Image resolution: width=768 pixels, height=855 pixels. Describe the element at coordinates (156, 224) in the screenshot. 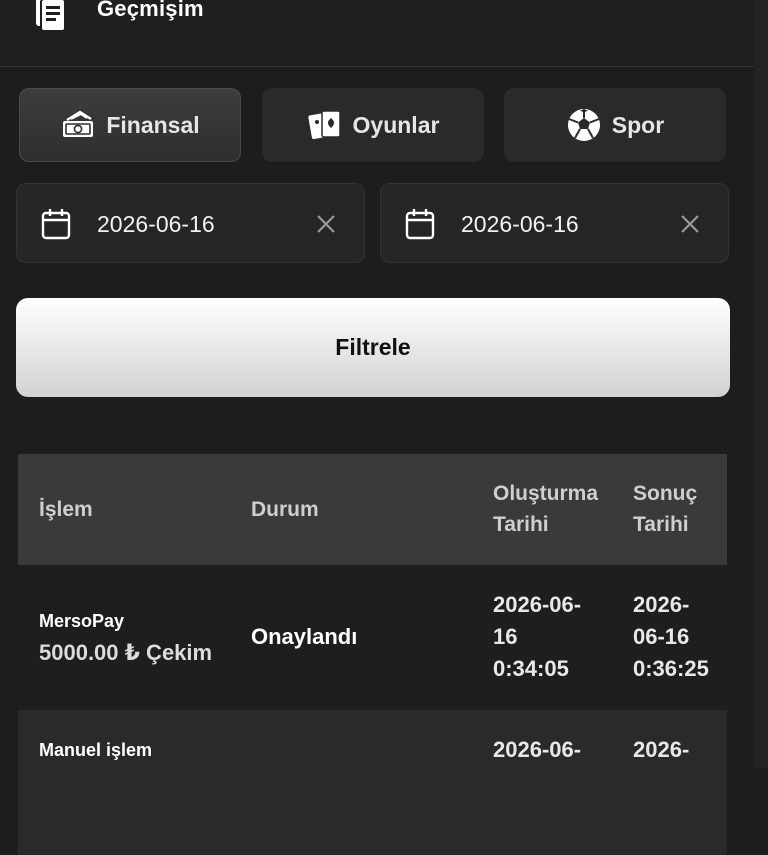

I see `start-date-value: 2026-06-16` at that location.